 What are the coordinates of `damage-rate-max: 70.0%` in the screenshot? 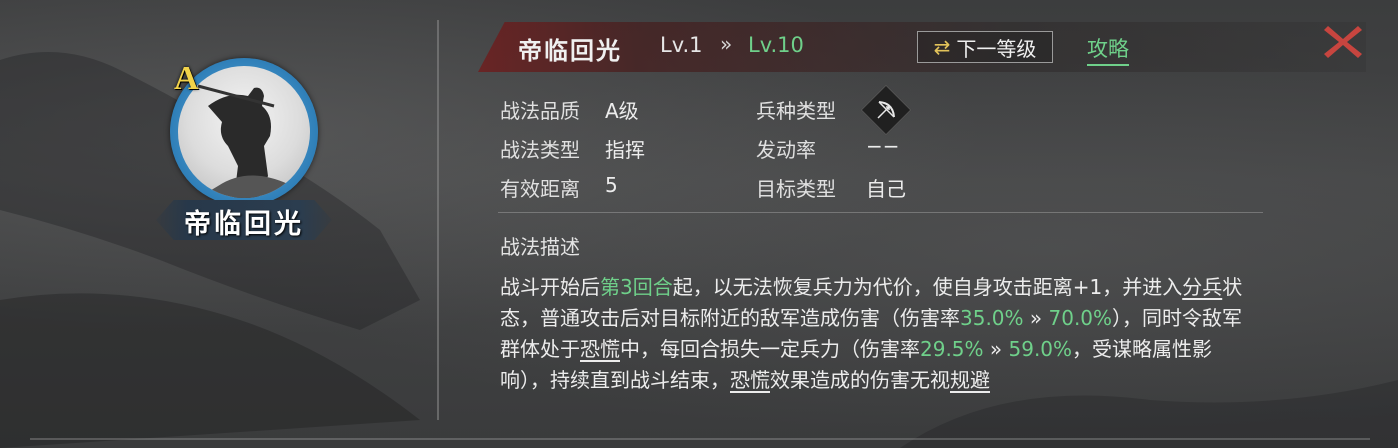 It's located at (1080, 318).